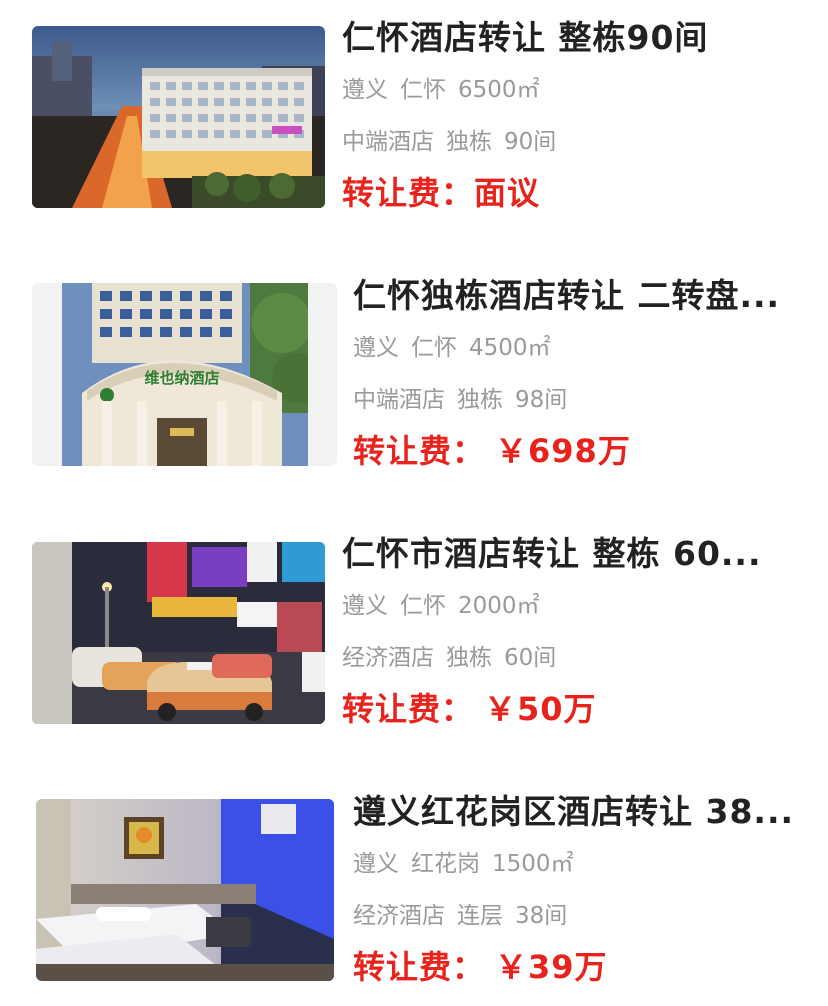 This screenshot has height=1006, width=828. What do you see at coordinates (551, 967) in the screenshot?
I see `price-value: ￥39万` at bounding box center [551, 967].